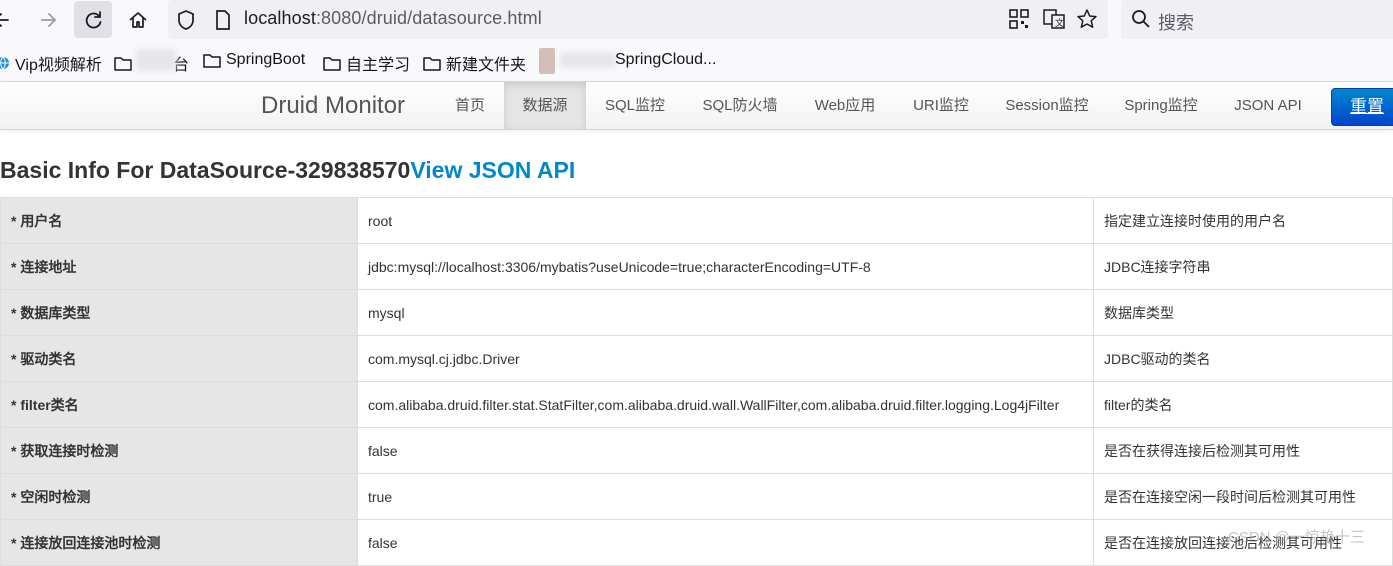  Describe the element at coordinates (179, 266) in the screenshot. I see `row-key: * 连接地址` at that location.